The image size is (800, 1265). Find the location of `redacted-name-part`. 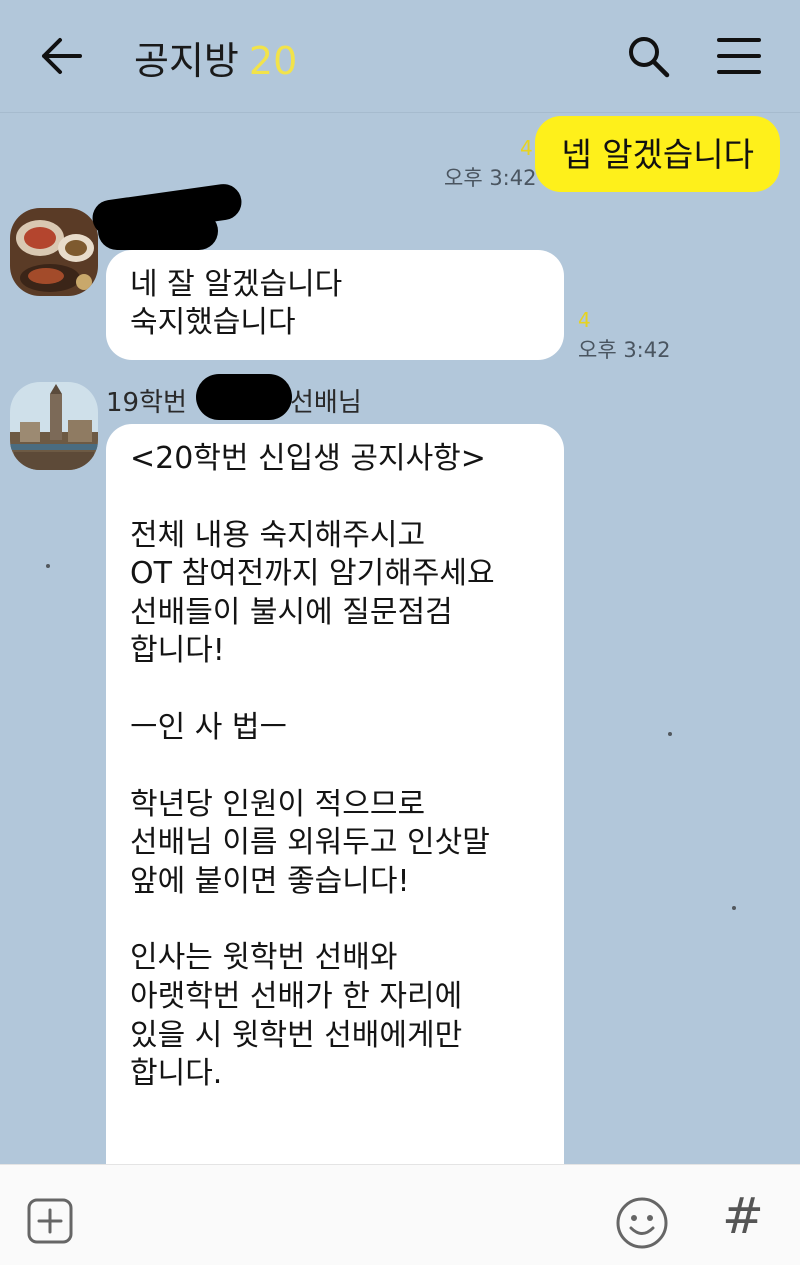

redacted-name-part is located at coordinates (158, 231).